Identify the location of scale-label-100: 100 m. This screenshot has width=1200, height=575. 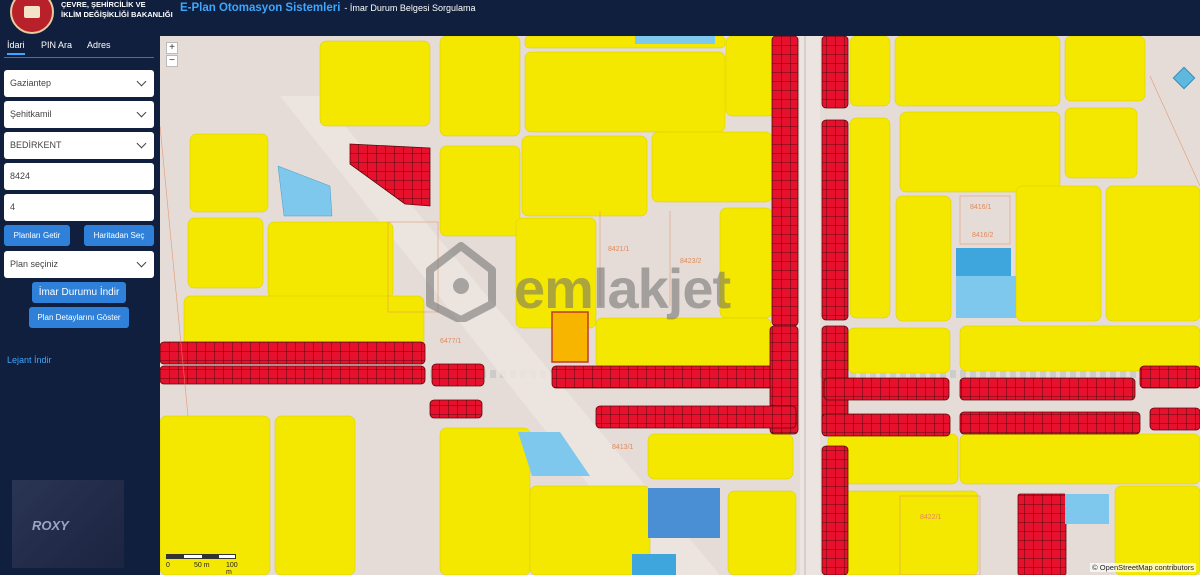
(232, 568).